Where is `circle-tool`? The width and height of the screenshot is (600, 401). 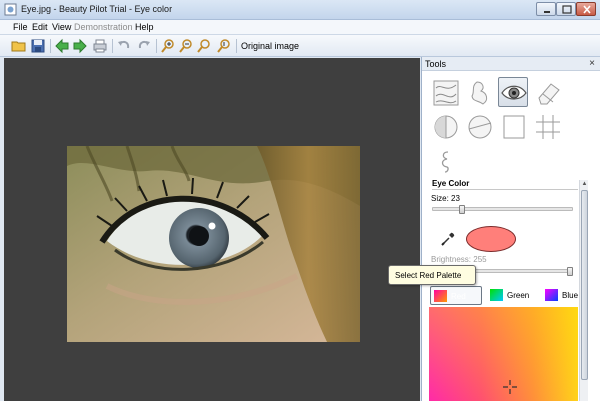 circle-tool is located at coordinates (479, 126).